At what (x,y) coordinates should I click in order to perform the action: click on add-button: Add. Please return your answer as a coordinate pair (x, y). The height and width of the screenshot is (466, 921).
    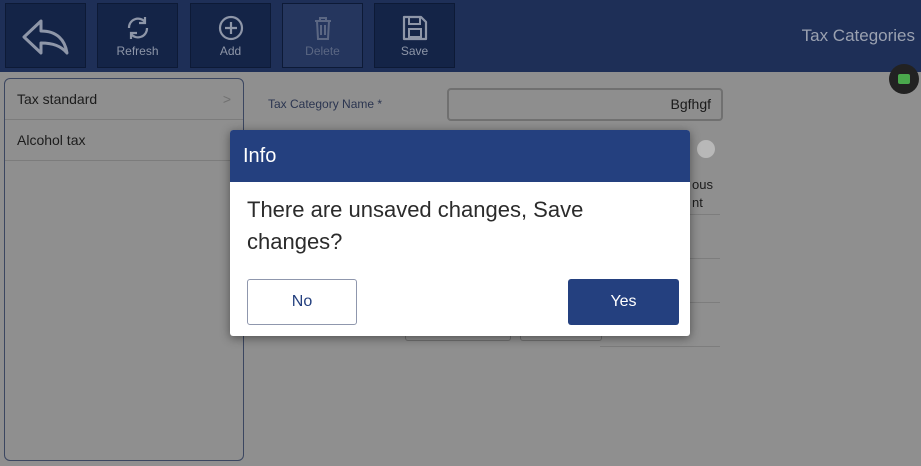
    Looking at the image, I should click on (230, 35).